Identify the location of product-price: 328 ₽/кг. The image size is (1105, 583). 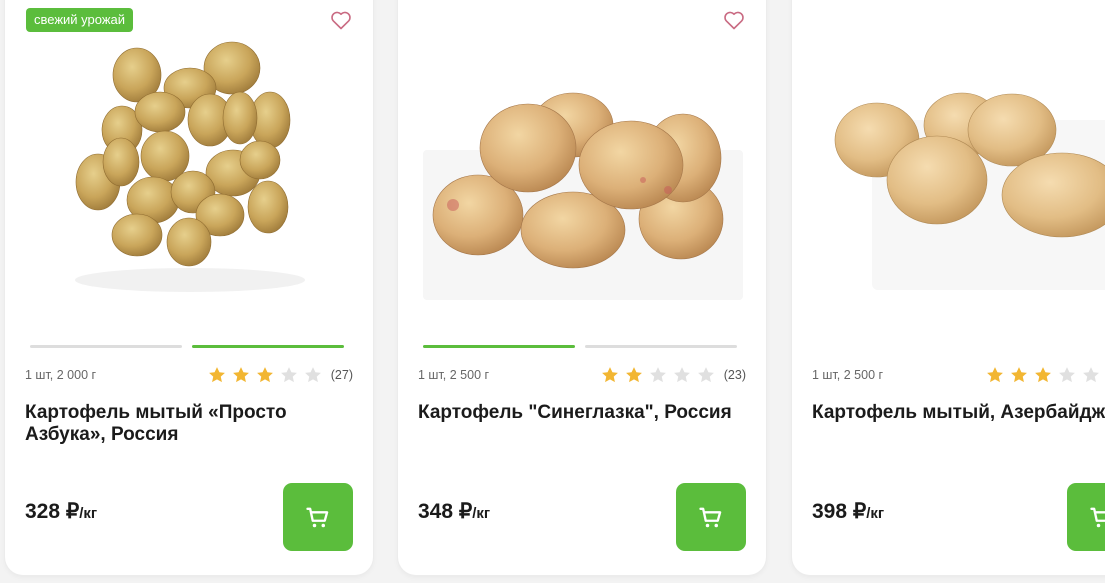
(61, 511).